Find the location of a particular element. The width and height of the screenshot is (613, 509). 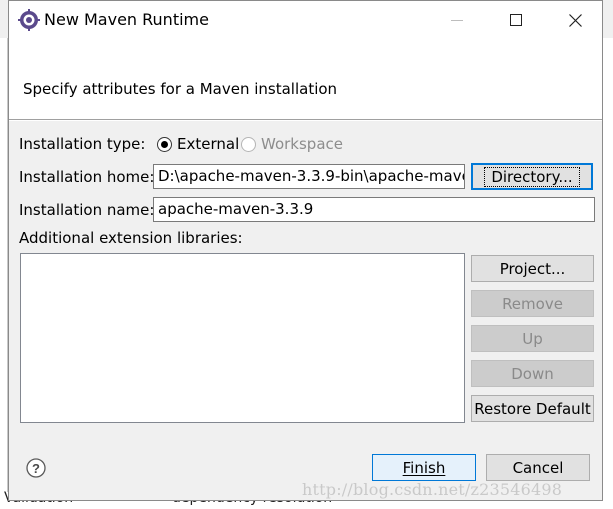

close-icon is located at coordinates (575, 20).